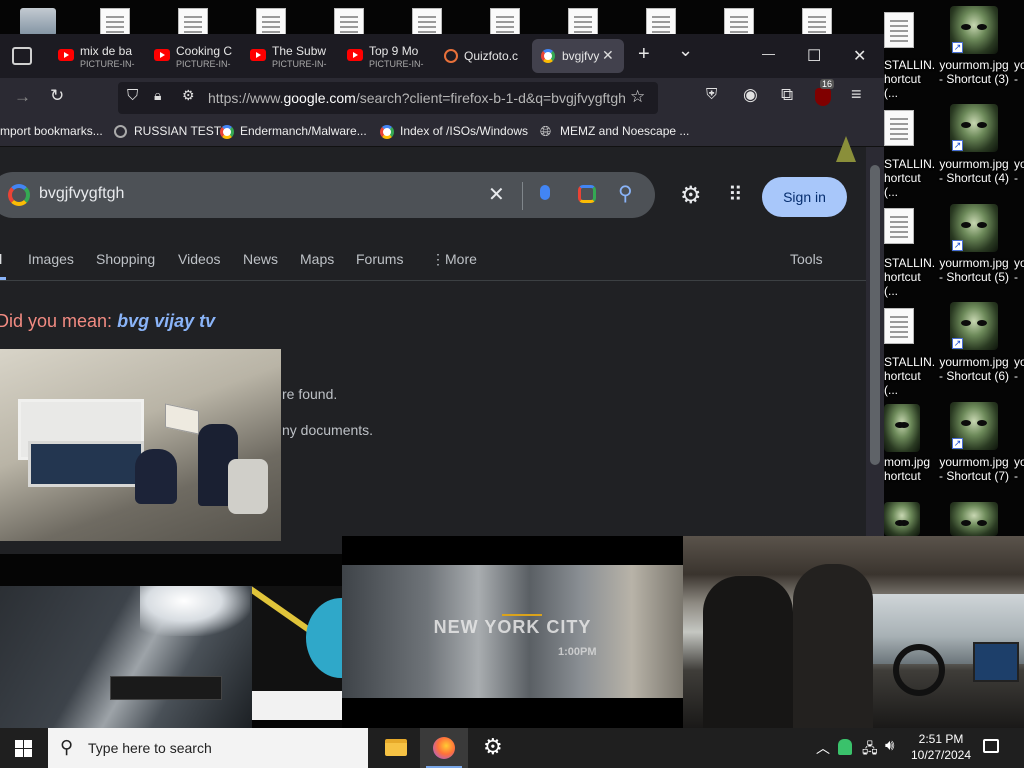 This screenshot has width=1024, height=768. Describe the element at coordinates (177, 131) in the screenshot. I see `bookmark-russian-test: RUSSIAN TEST` at that location.